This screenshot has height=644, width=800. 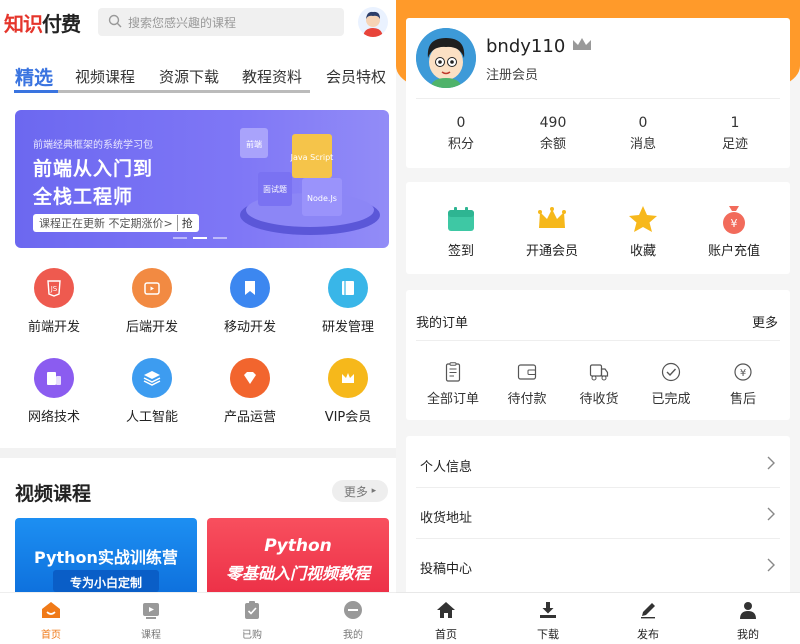 I want to click on tag-nodejs: Node.Js, so click(x=322, y=198).